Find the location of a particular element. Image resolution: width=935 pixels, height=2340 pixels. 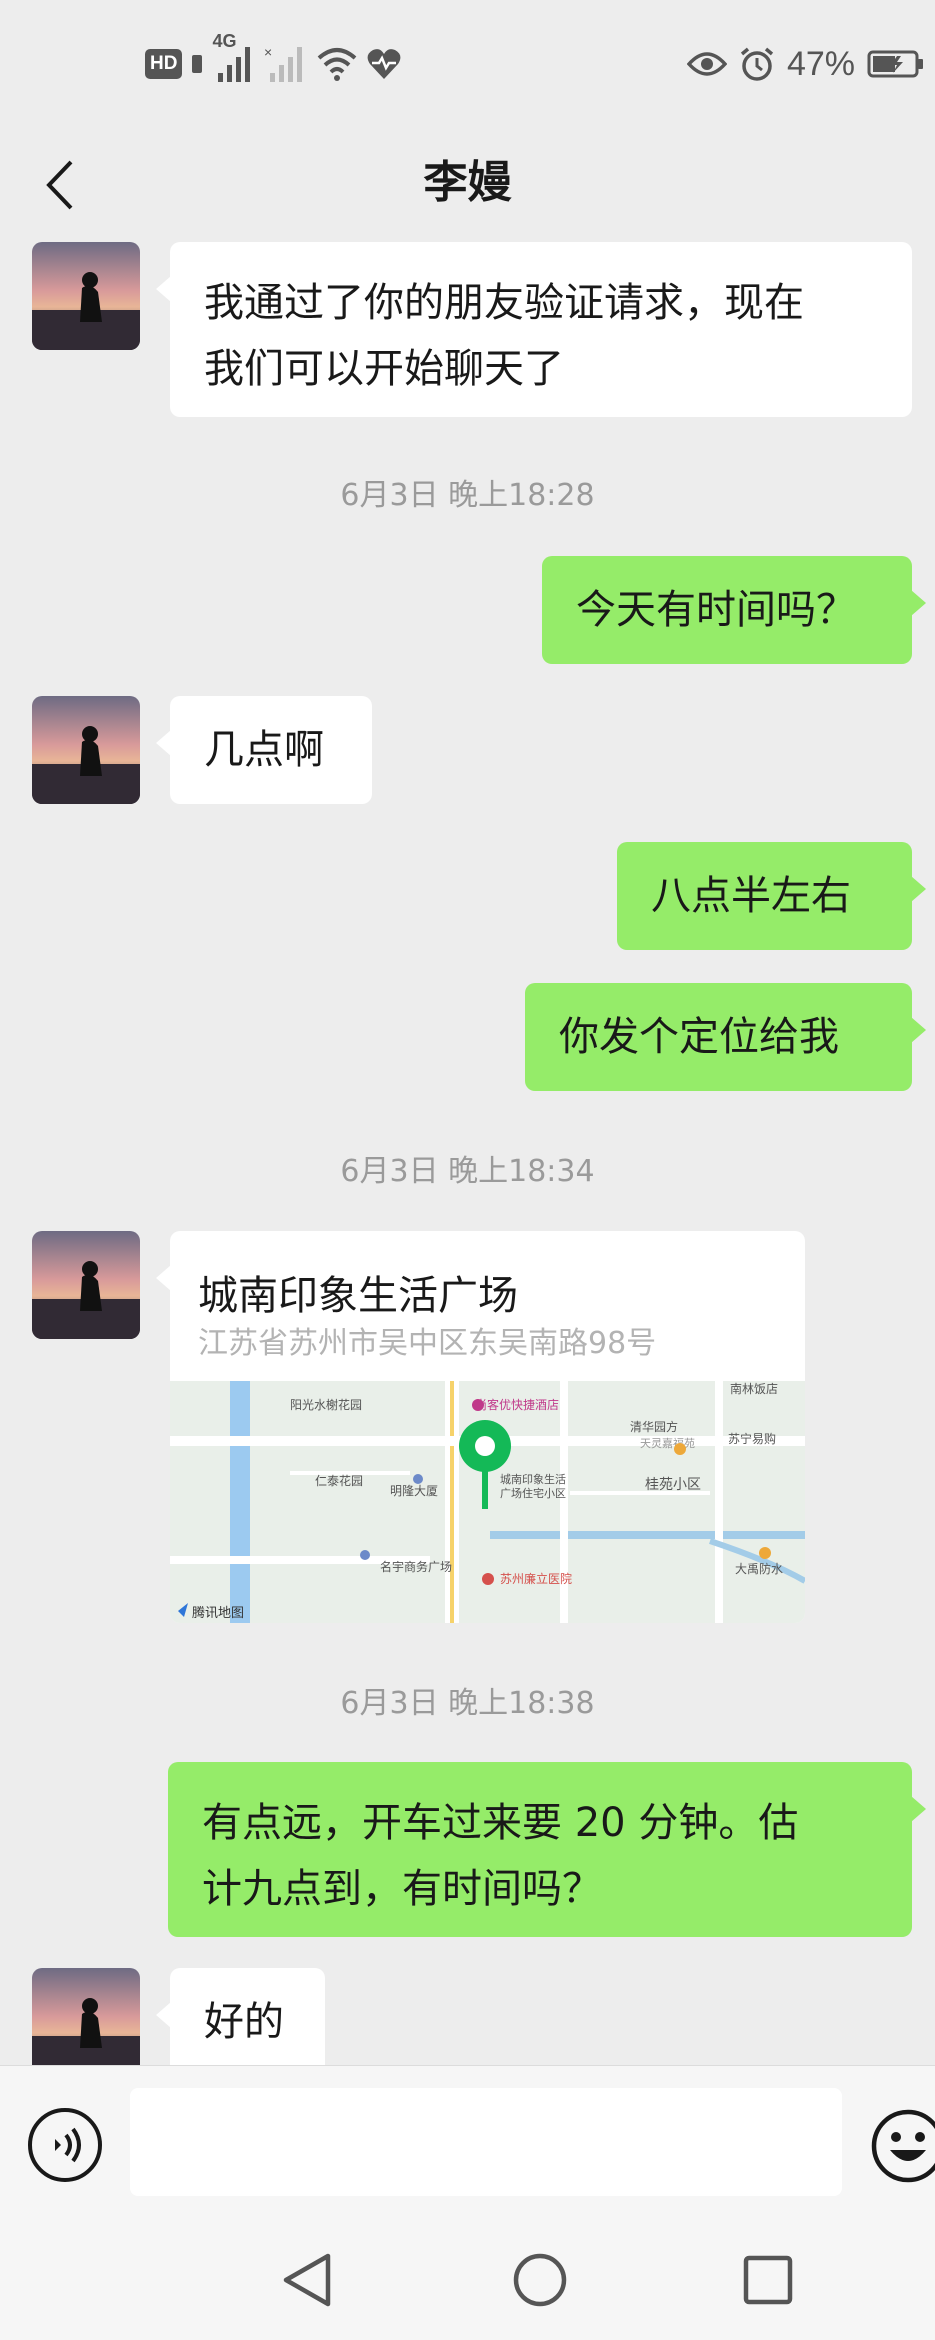

map-label: 大禹防水 is located at coordinates (759, 1568).